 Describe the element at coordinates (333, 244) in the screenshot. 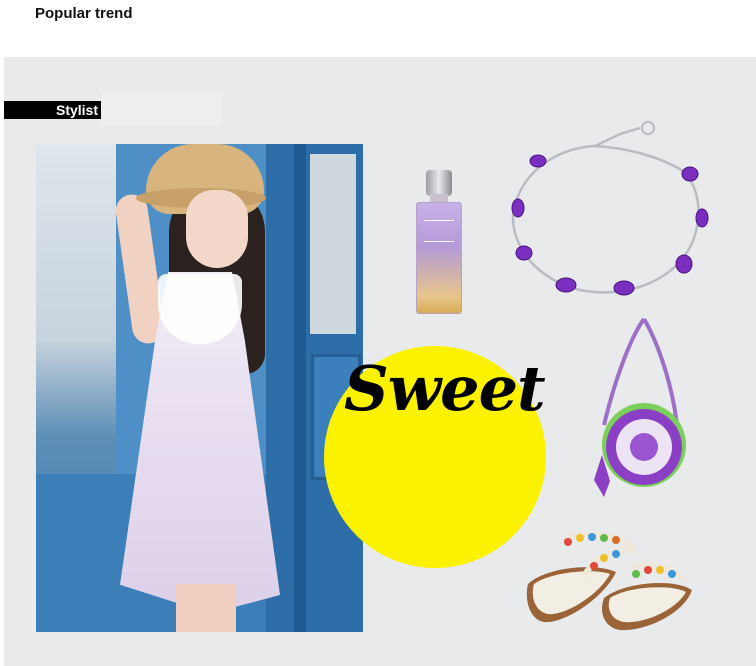

I see `photo-window` at that location.